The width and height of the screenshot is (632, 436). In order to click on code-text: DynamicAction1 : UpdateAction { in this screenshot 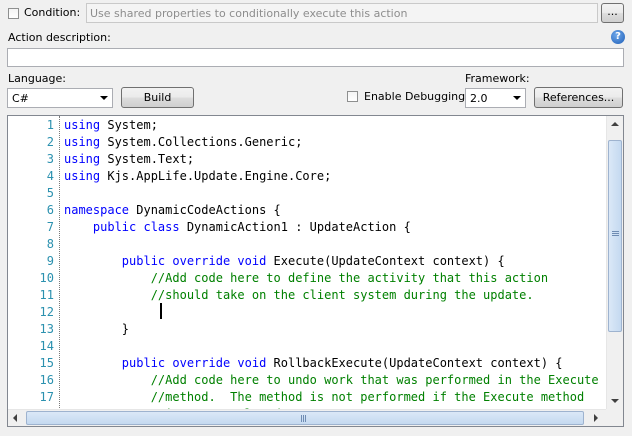, I will do `click(295, 227)`.